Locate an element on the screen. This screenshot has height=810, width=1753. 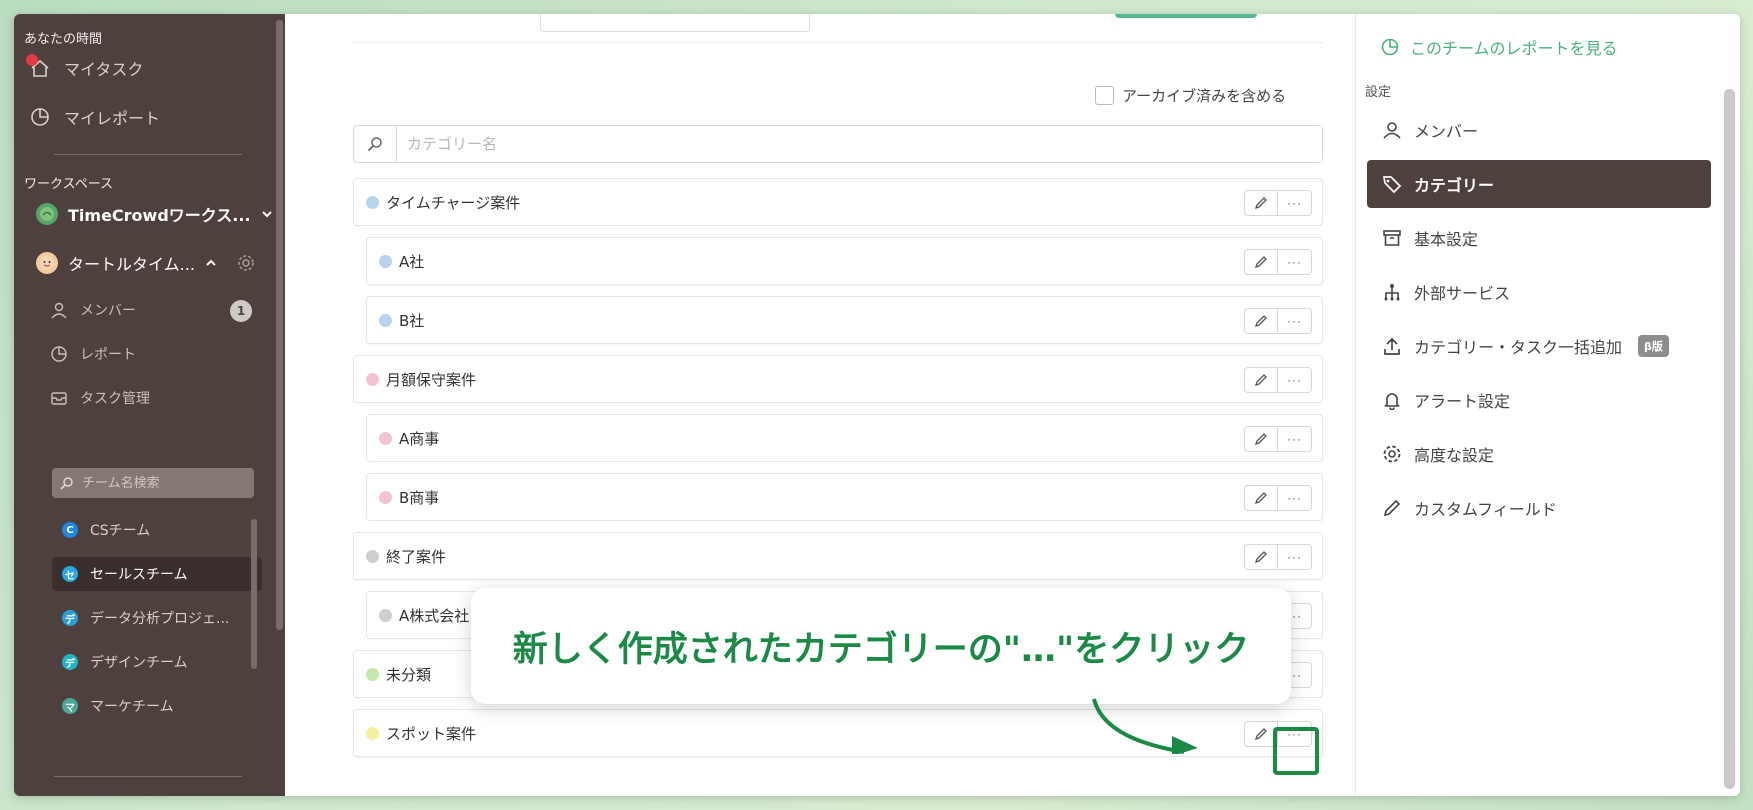
team-list-scrollbar is located at coordinates (254, 594).